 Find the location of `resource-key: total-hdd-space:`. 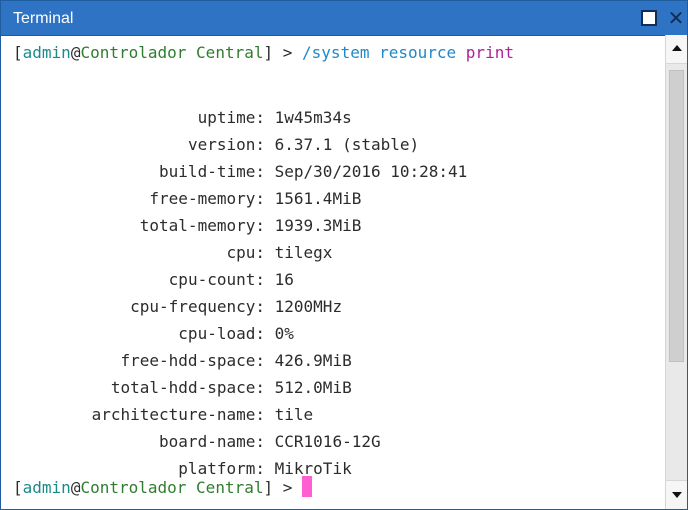

resource-key: total-hdd-space: is located at coordinates (187, 387).